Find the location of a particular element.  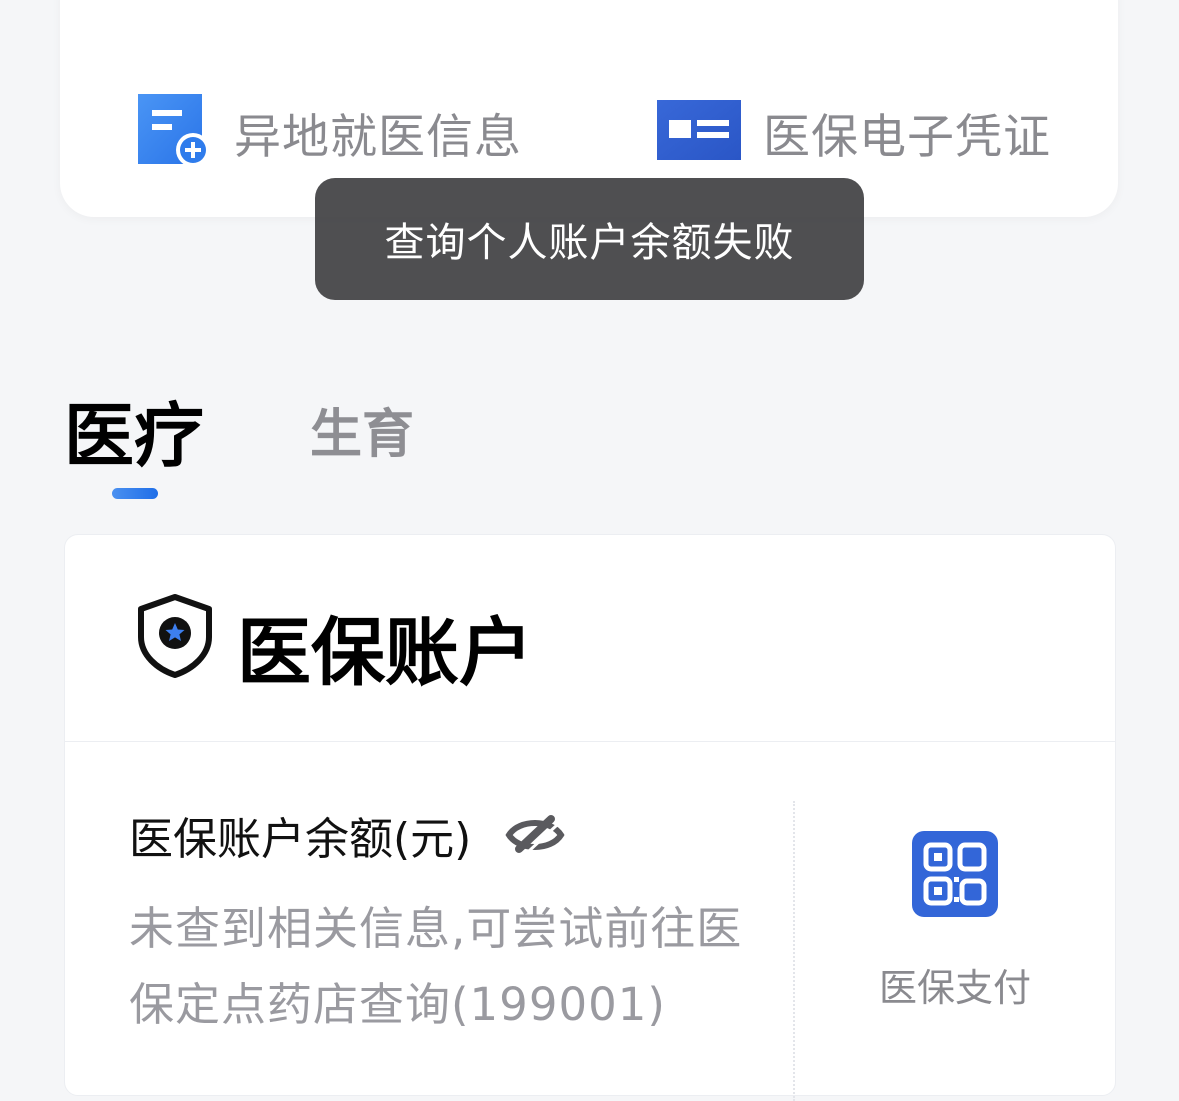

tab-medical: 医疗 is located at coordinates (134, 430).